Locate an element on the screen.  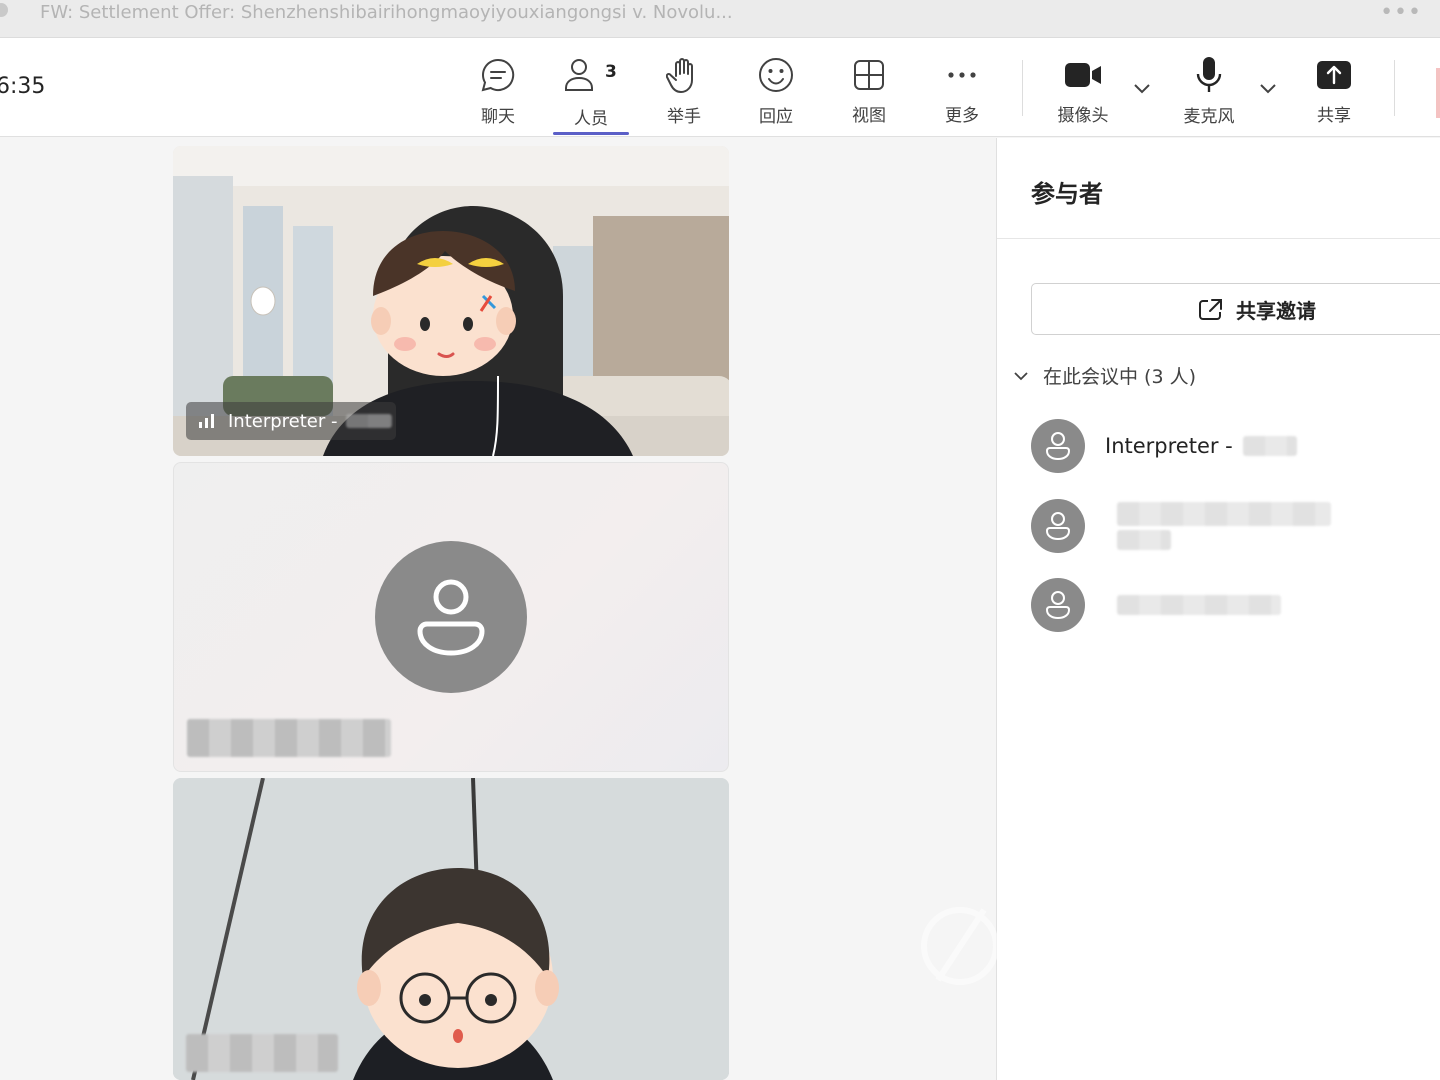
people-label: 人员 is located at coordinates (591, 119).